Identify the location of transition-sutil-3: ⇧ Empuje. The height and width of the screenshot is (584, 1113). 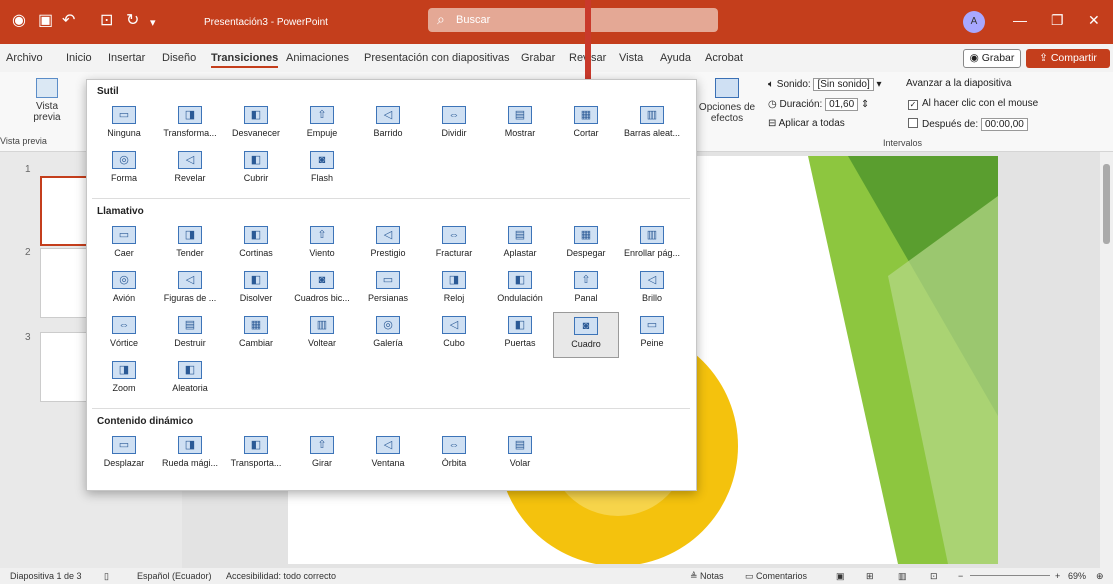
(322, 125).